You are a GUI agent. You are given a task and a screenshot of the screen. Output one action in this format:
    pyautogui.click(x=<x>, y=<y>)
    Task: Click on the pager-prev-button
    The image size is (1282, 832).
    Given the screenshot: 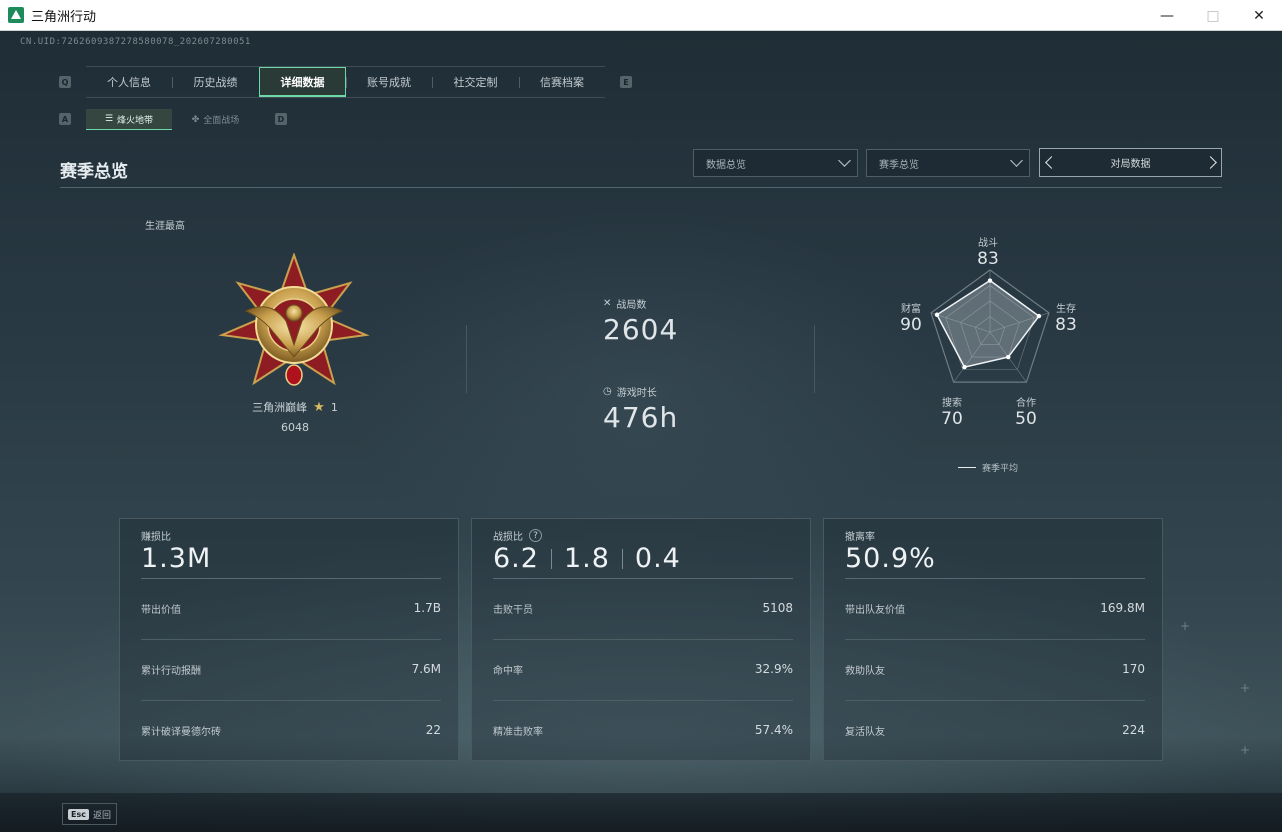 What is the action you would take?
    pyautogui.click(x=1049, y=162)
    